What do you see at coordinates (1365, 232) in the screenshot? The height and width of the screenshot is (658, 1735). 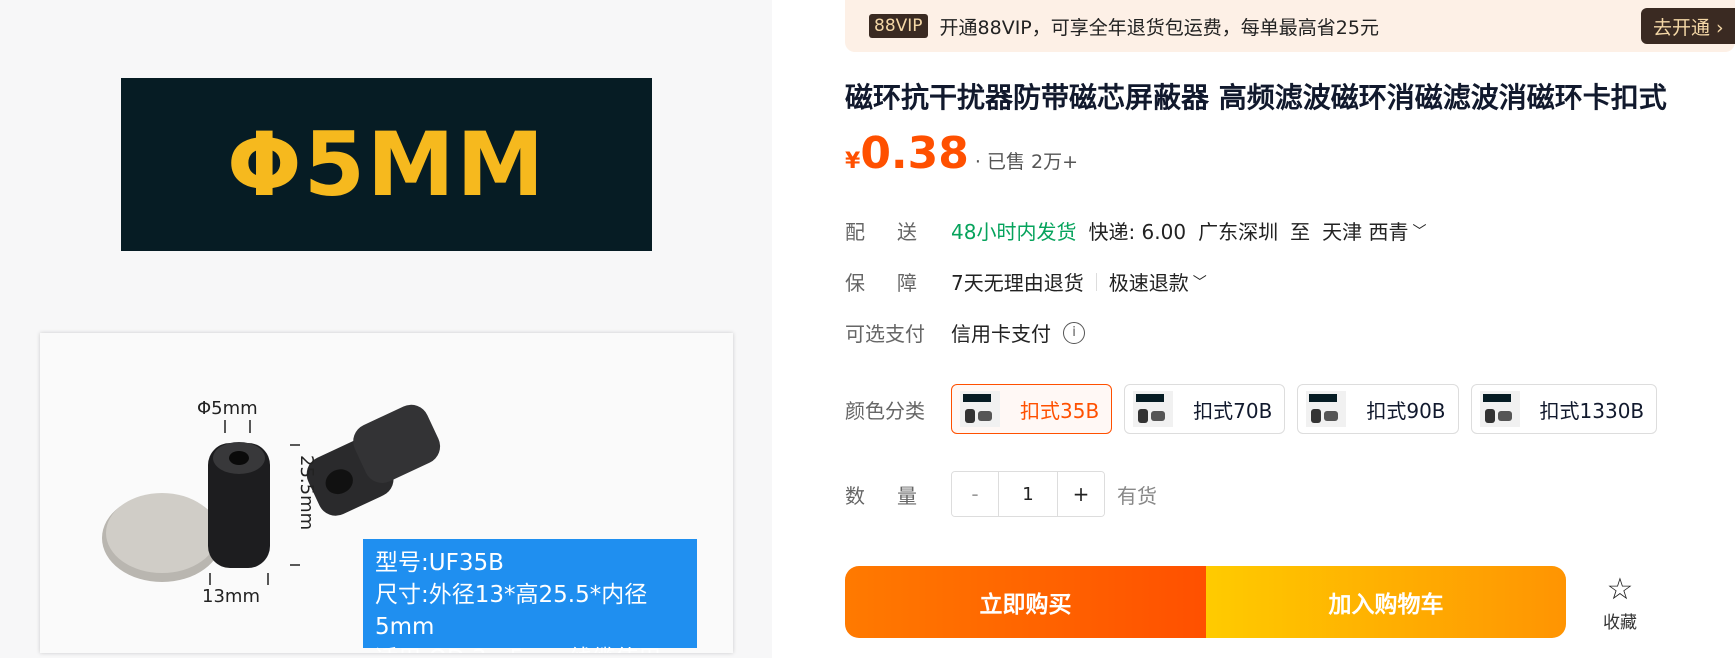 I see `ship-to: 天津 西青` at bounding box center [1365, 232].